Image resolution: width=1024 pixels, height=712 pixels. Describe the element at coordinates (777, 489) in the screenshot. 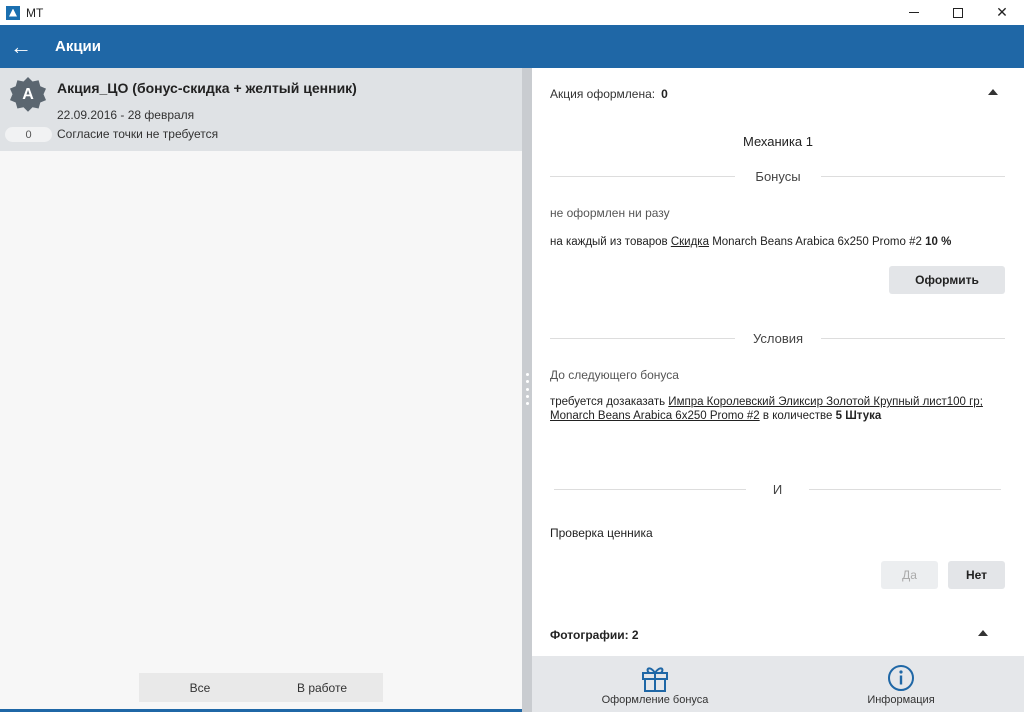

I see `and-separator: И` at that location.